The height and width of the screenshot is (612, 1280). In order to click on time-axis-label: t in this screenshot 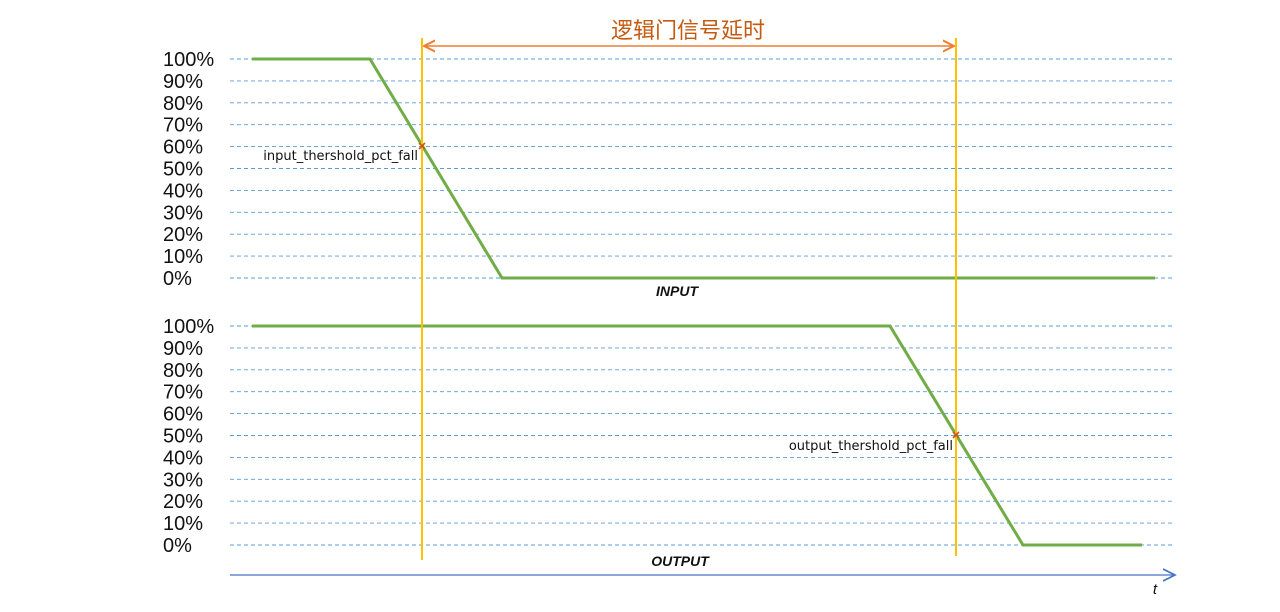, I will do `click(1155, 589)`.